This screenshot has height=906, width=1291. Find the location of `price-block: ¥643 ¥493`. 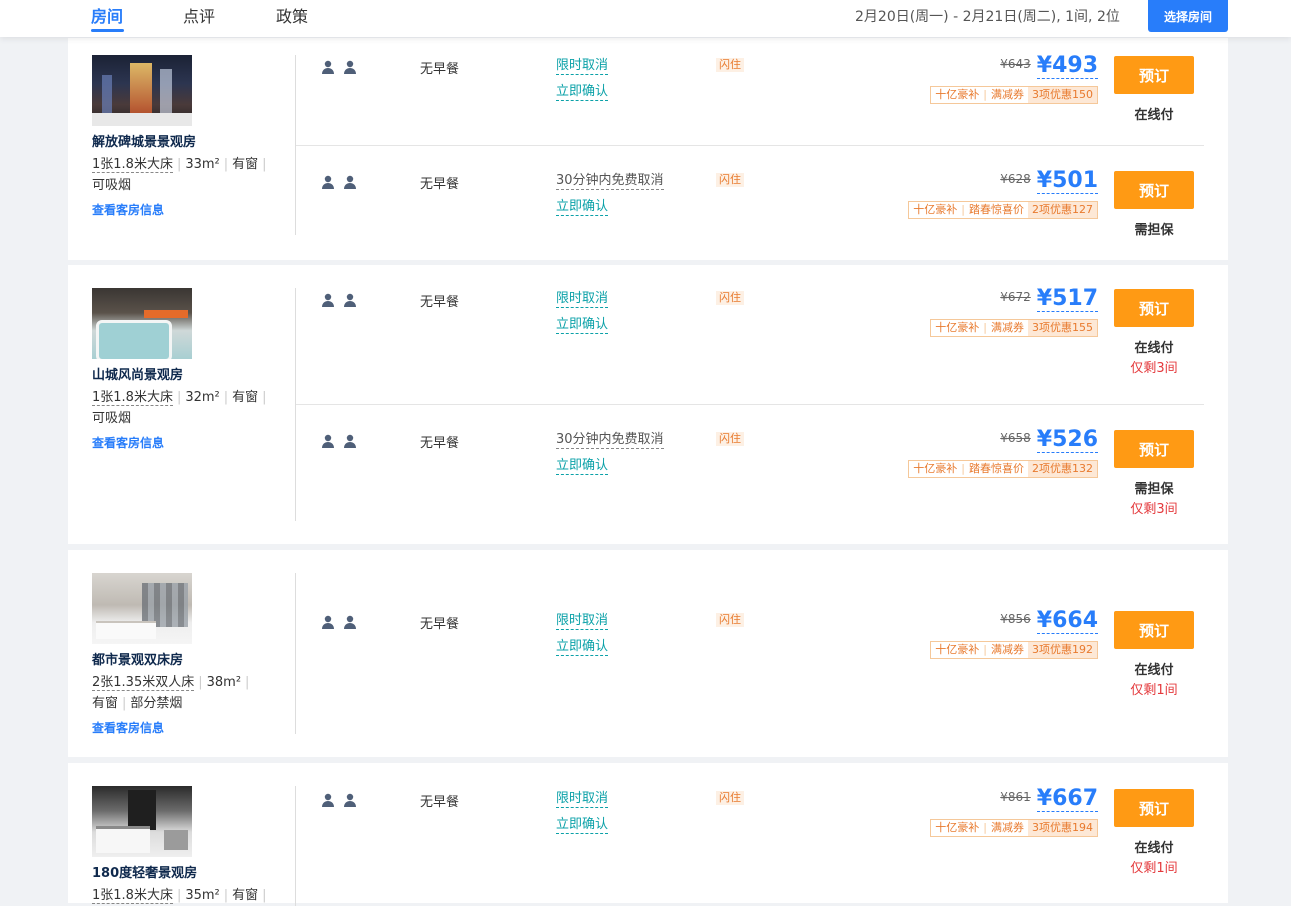

price-block: ¥643 ¥493 is located at coordinates (1033, 66).